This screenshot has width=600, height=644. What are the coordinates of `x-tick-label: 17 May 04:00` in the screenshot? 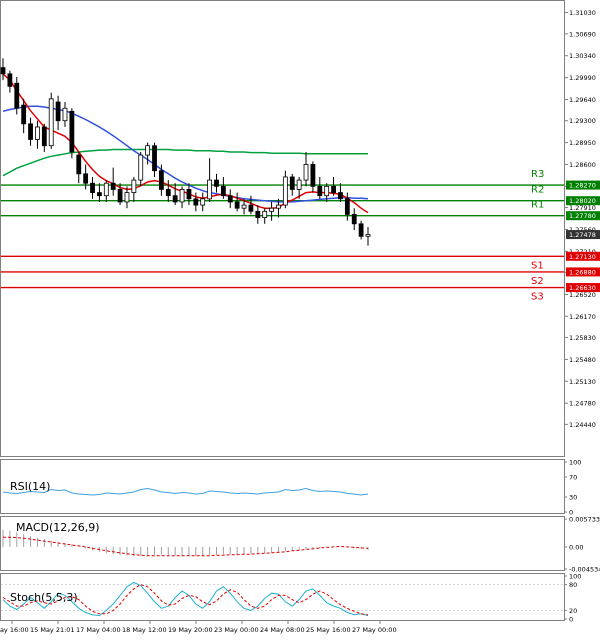 It's located at (98, 630).